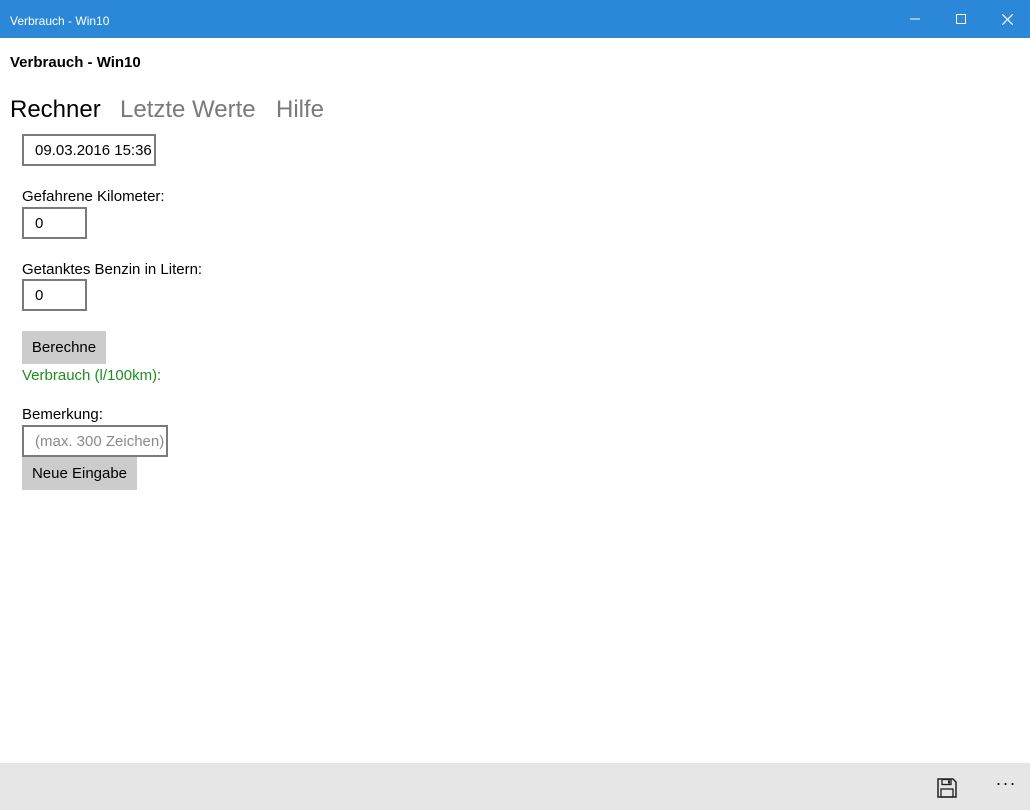 Image resolution: width=1030 pixels, height=810 pixels. Describe the element at coordinates (112, 269) in the screenshot. I see `liter-label: Getanktes Benzin in Litern:` at that location.